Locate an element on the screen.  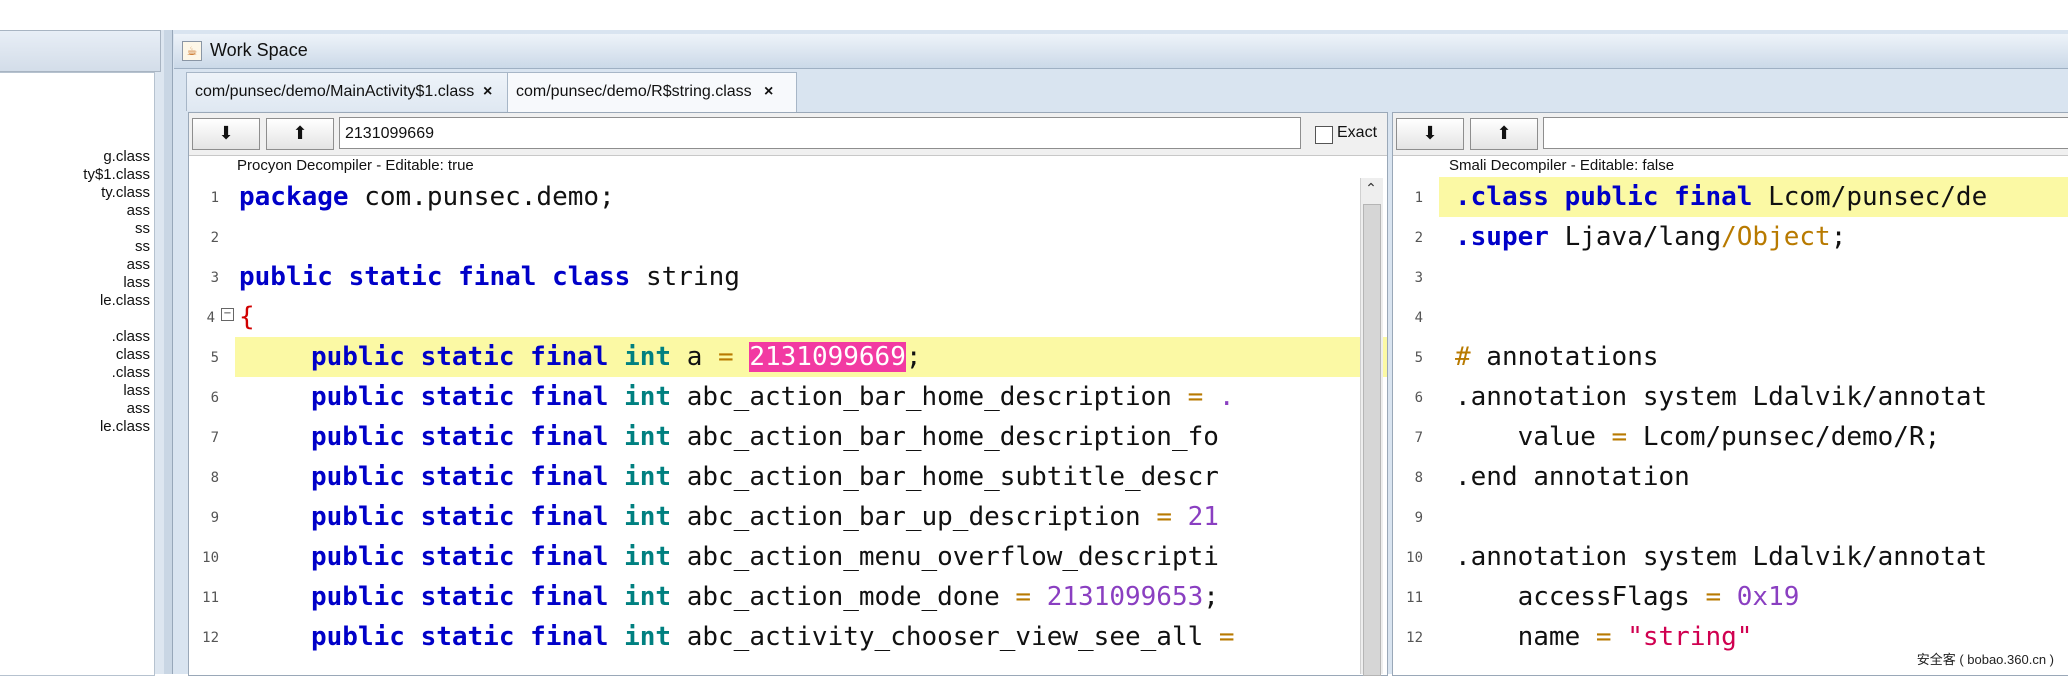
code-token: 2131099653 is located at coordinates (1125, 597).